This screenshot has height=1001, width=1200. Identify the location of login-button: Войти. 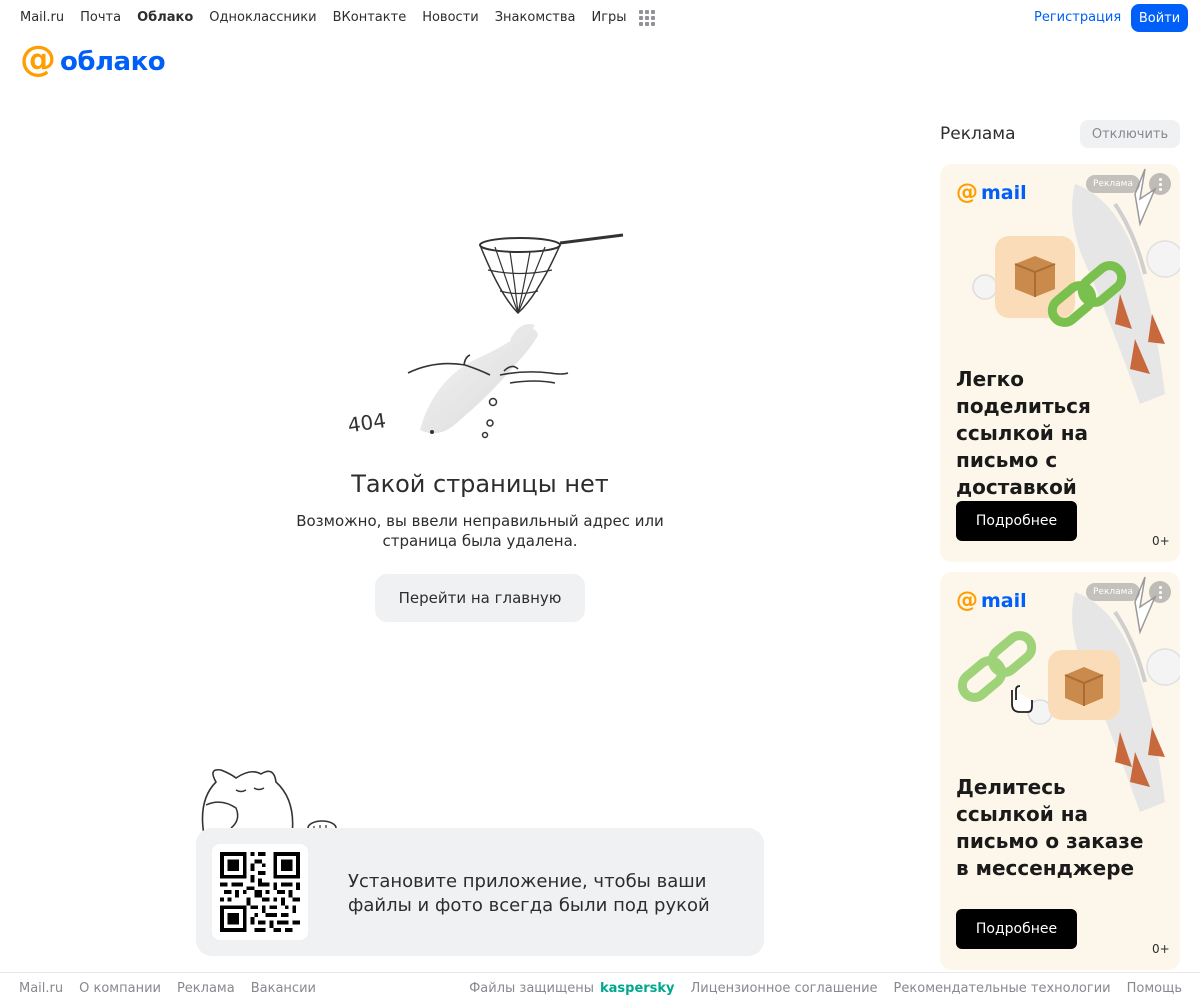
(1159, 18).